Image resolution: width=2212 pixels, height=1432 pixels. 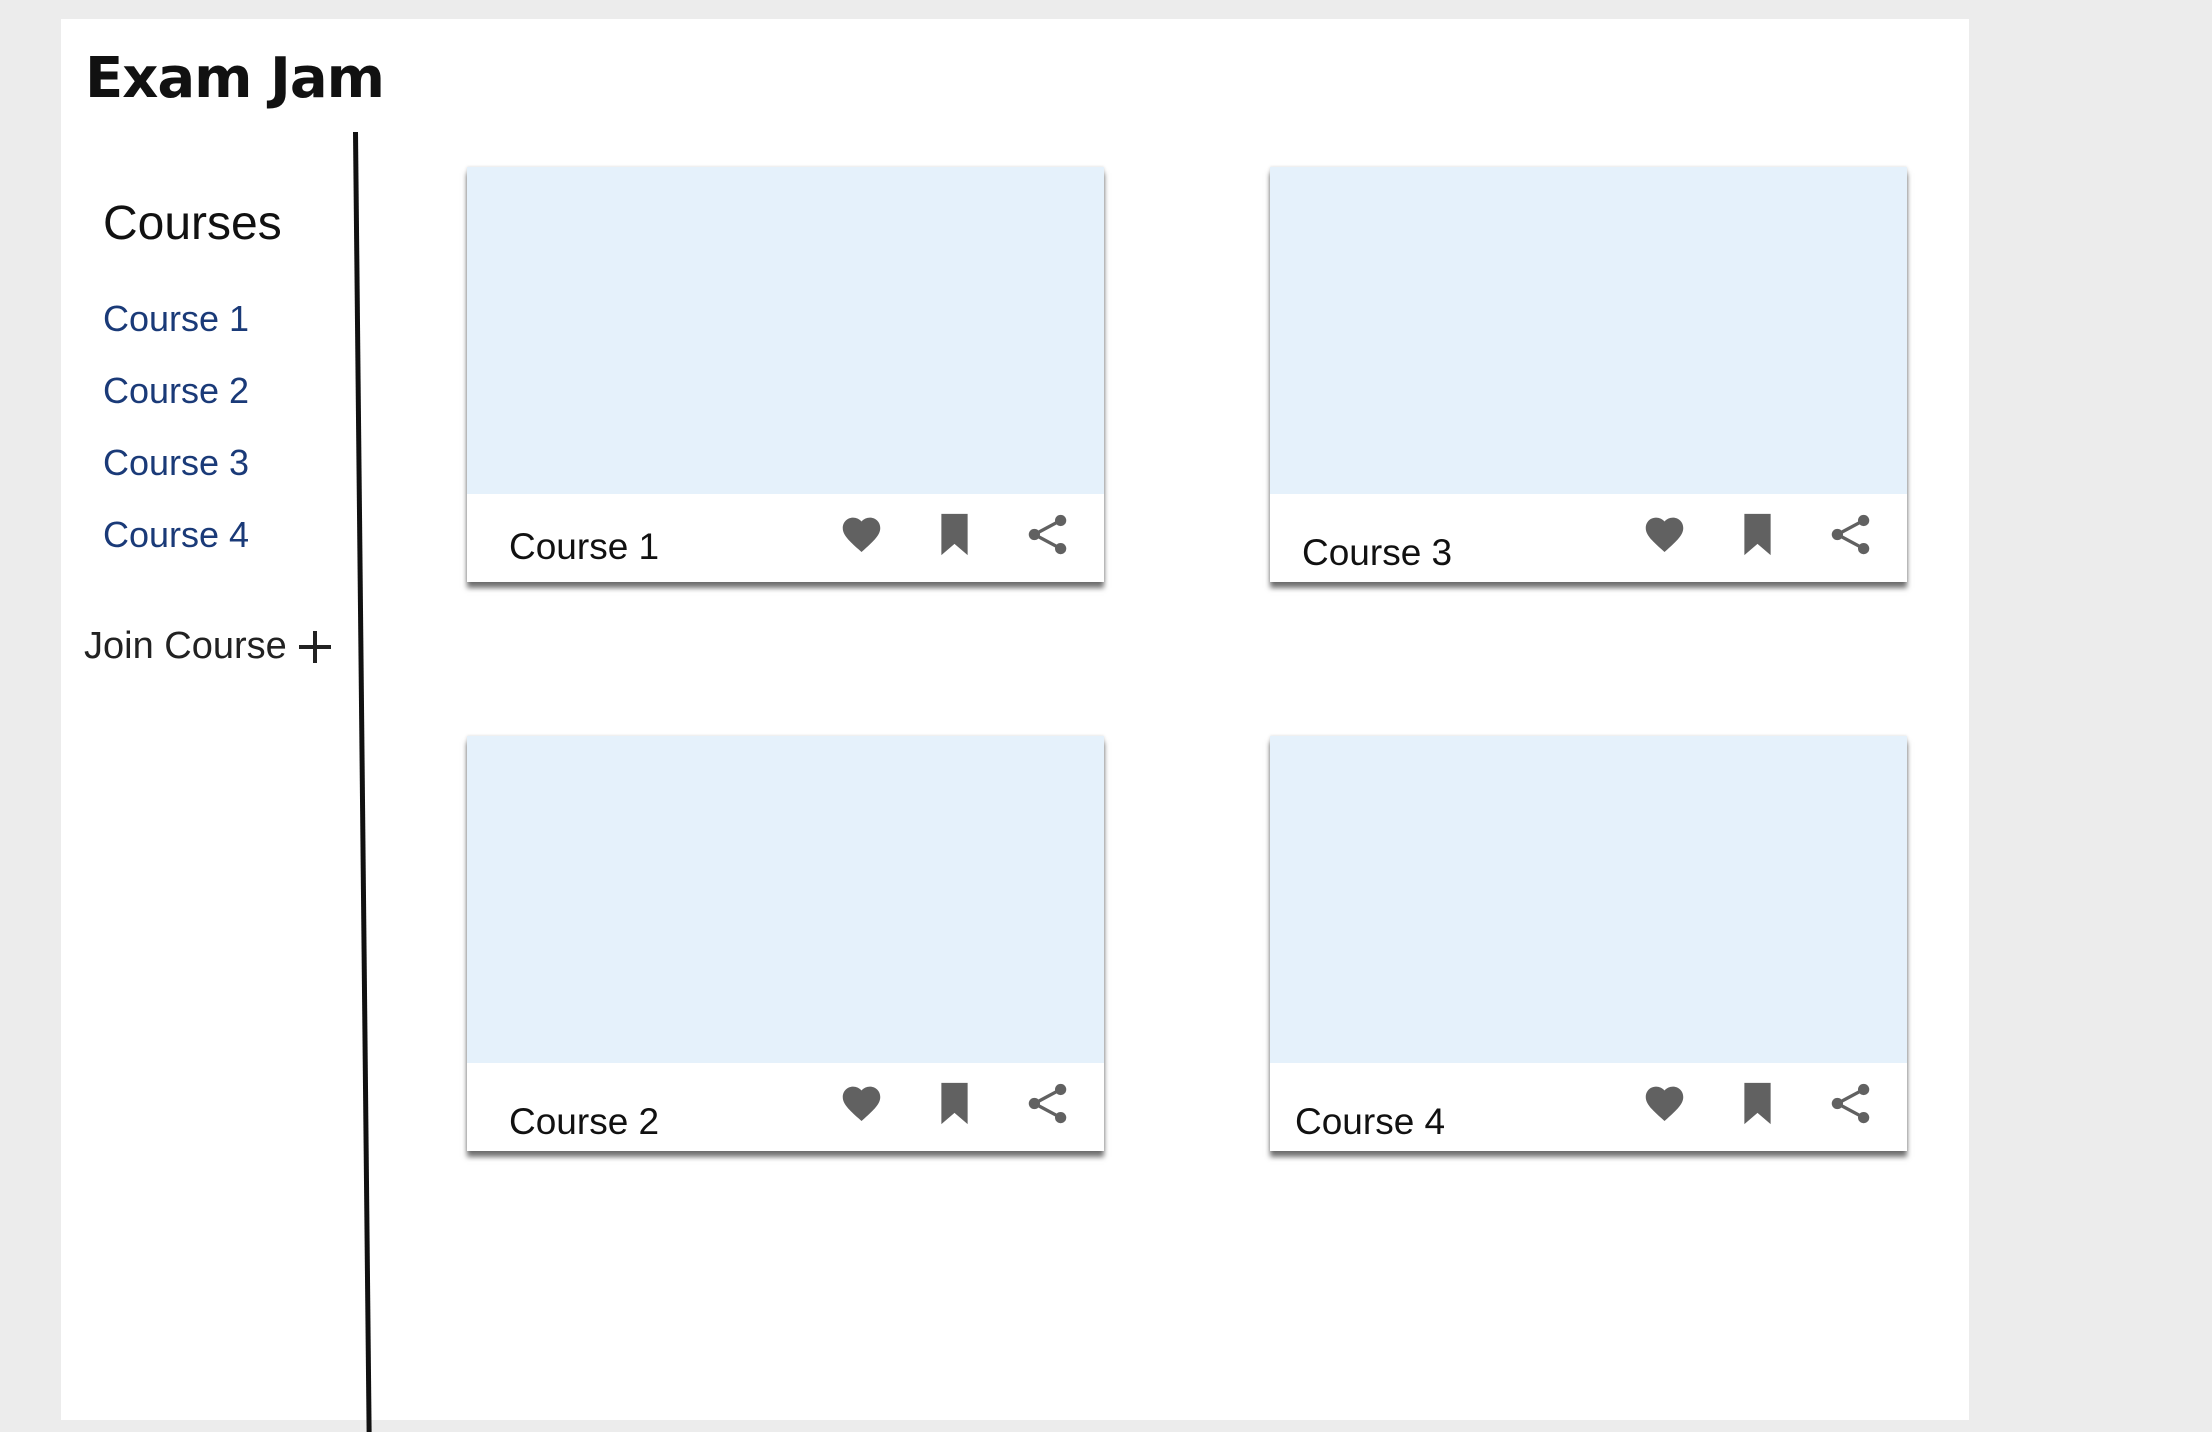 I want to click on sidebar-item-course-4: Course 4, so click(x=176, y=535).